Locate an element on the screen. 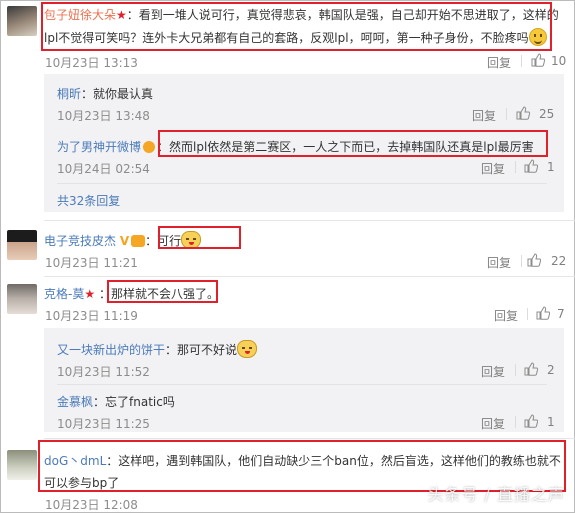 Image resolution: width=575 pixels, height=513 pixels. like-count: 7 is located at coordinates (561, 314).